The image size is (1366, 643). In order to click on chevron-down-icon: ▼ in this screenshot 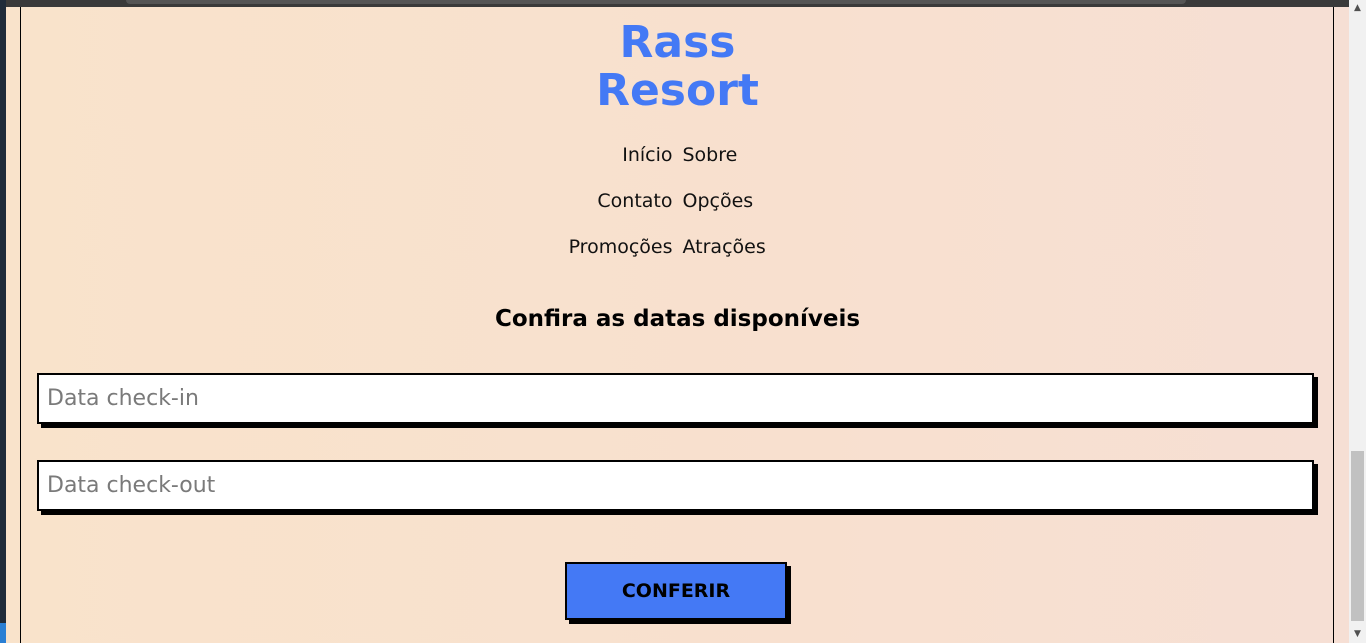, I will do `click(1357, 634)`.